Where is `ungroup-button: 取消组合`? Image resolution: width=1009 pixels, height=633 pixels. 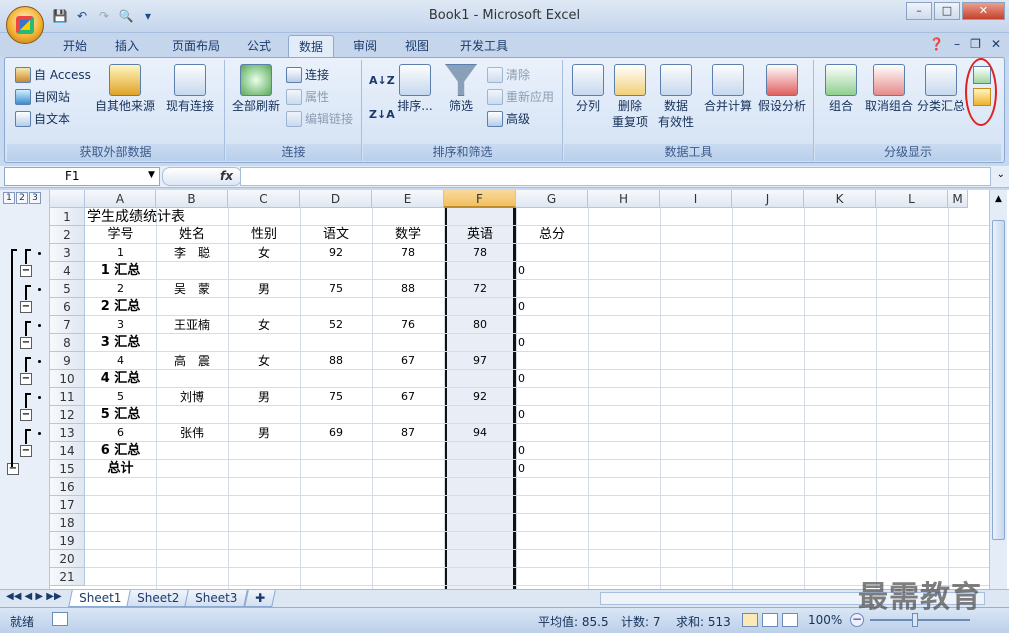 ungroup-button: 取消组合 is located at coordinates (889, 89).